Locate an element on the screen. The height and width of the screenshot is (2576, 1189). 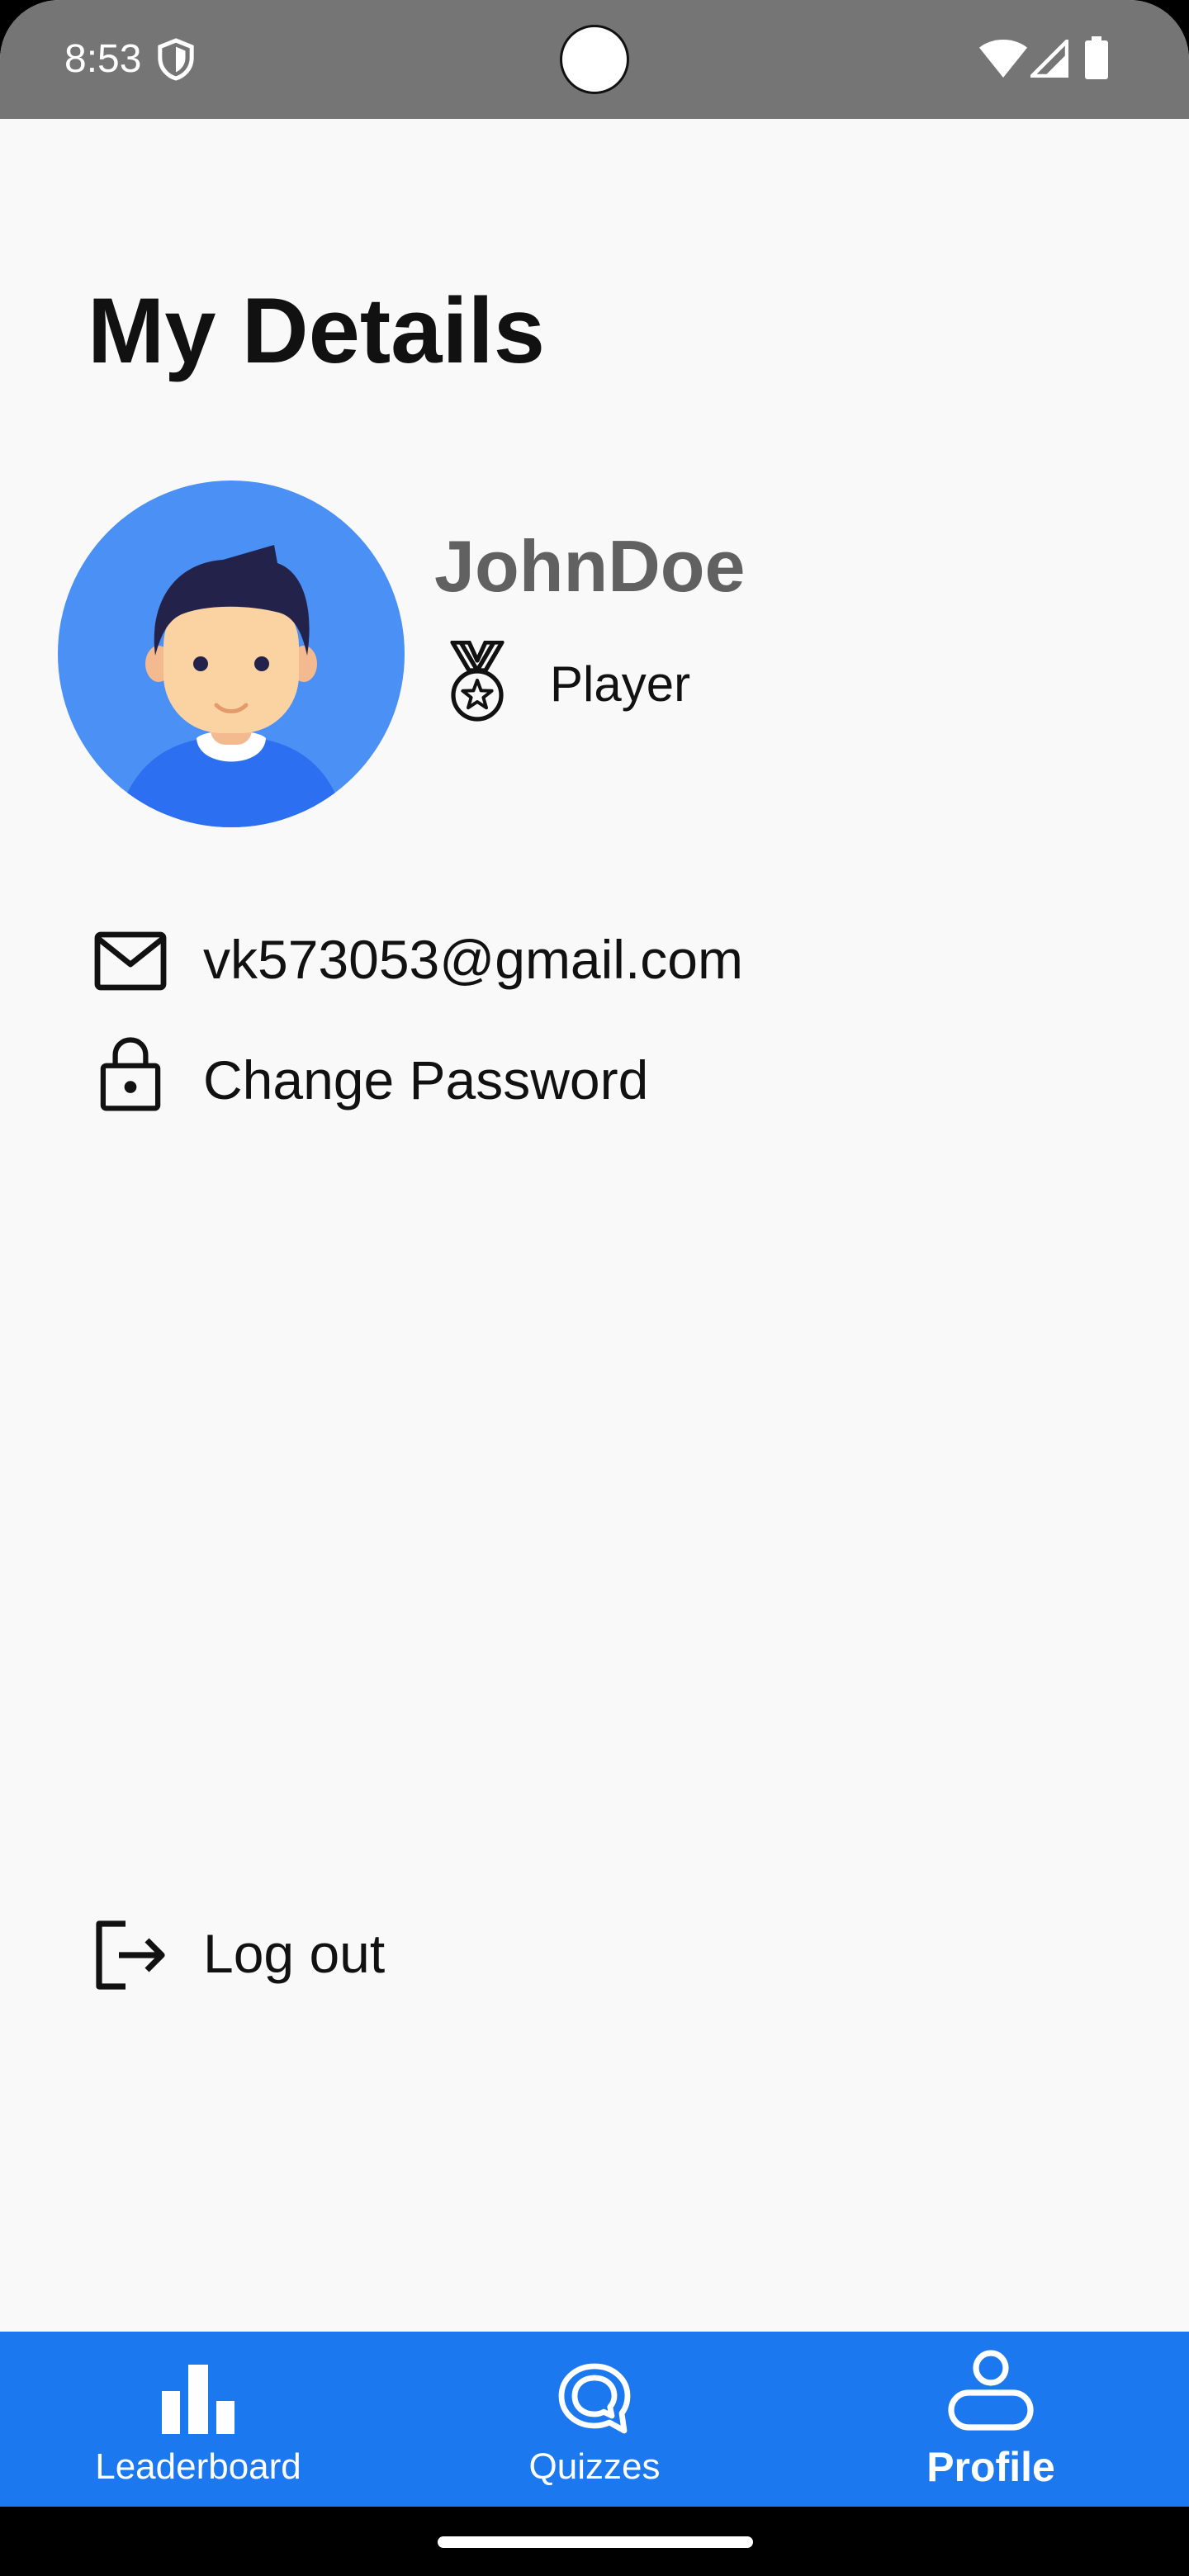
nav-label-profile: Profile is located at coordinates (990, 2467).